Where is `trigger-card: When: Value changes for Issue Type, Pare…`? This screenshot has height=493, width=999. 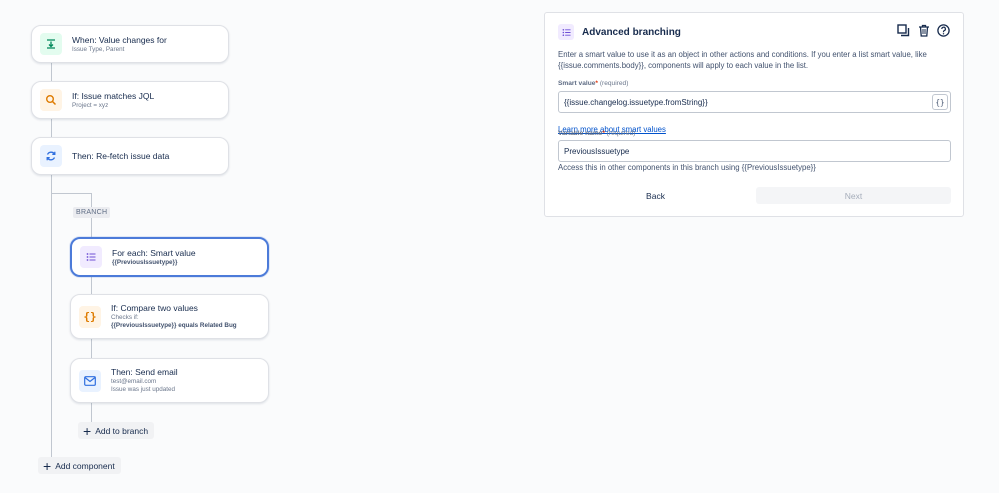
trigger-card: When: Value changes for Issue Type, Pare… is located at coordinates (130, 44).